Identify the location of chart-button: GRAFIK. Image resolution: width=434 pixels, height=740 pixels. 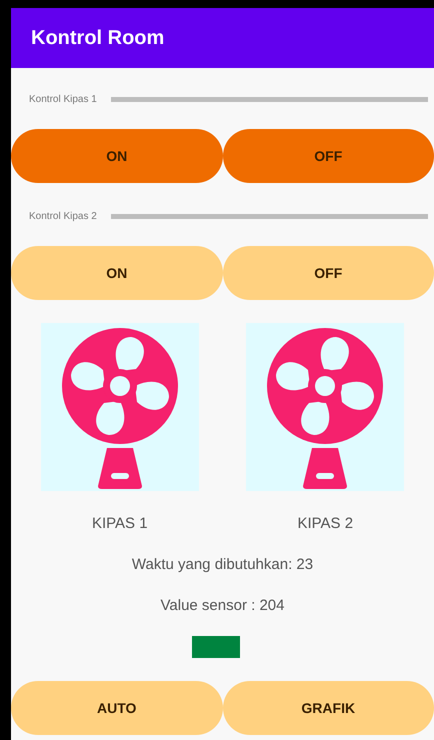
(328, 708).